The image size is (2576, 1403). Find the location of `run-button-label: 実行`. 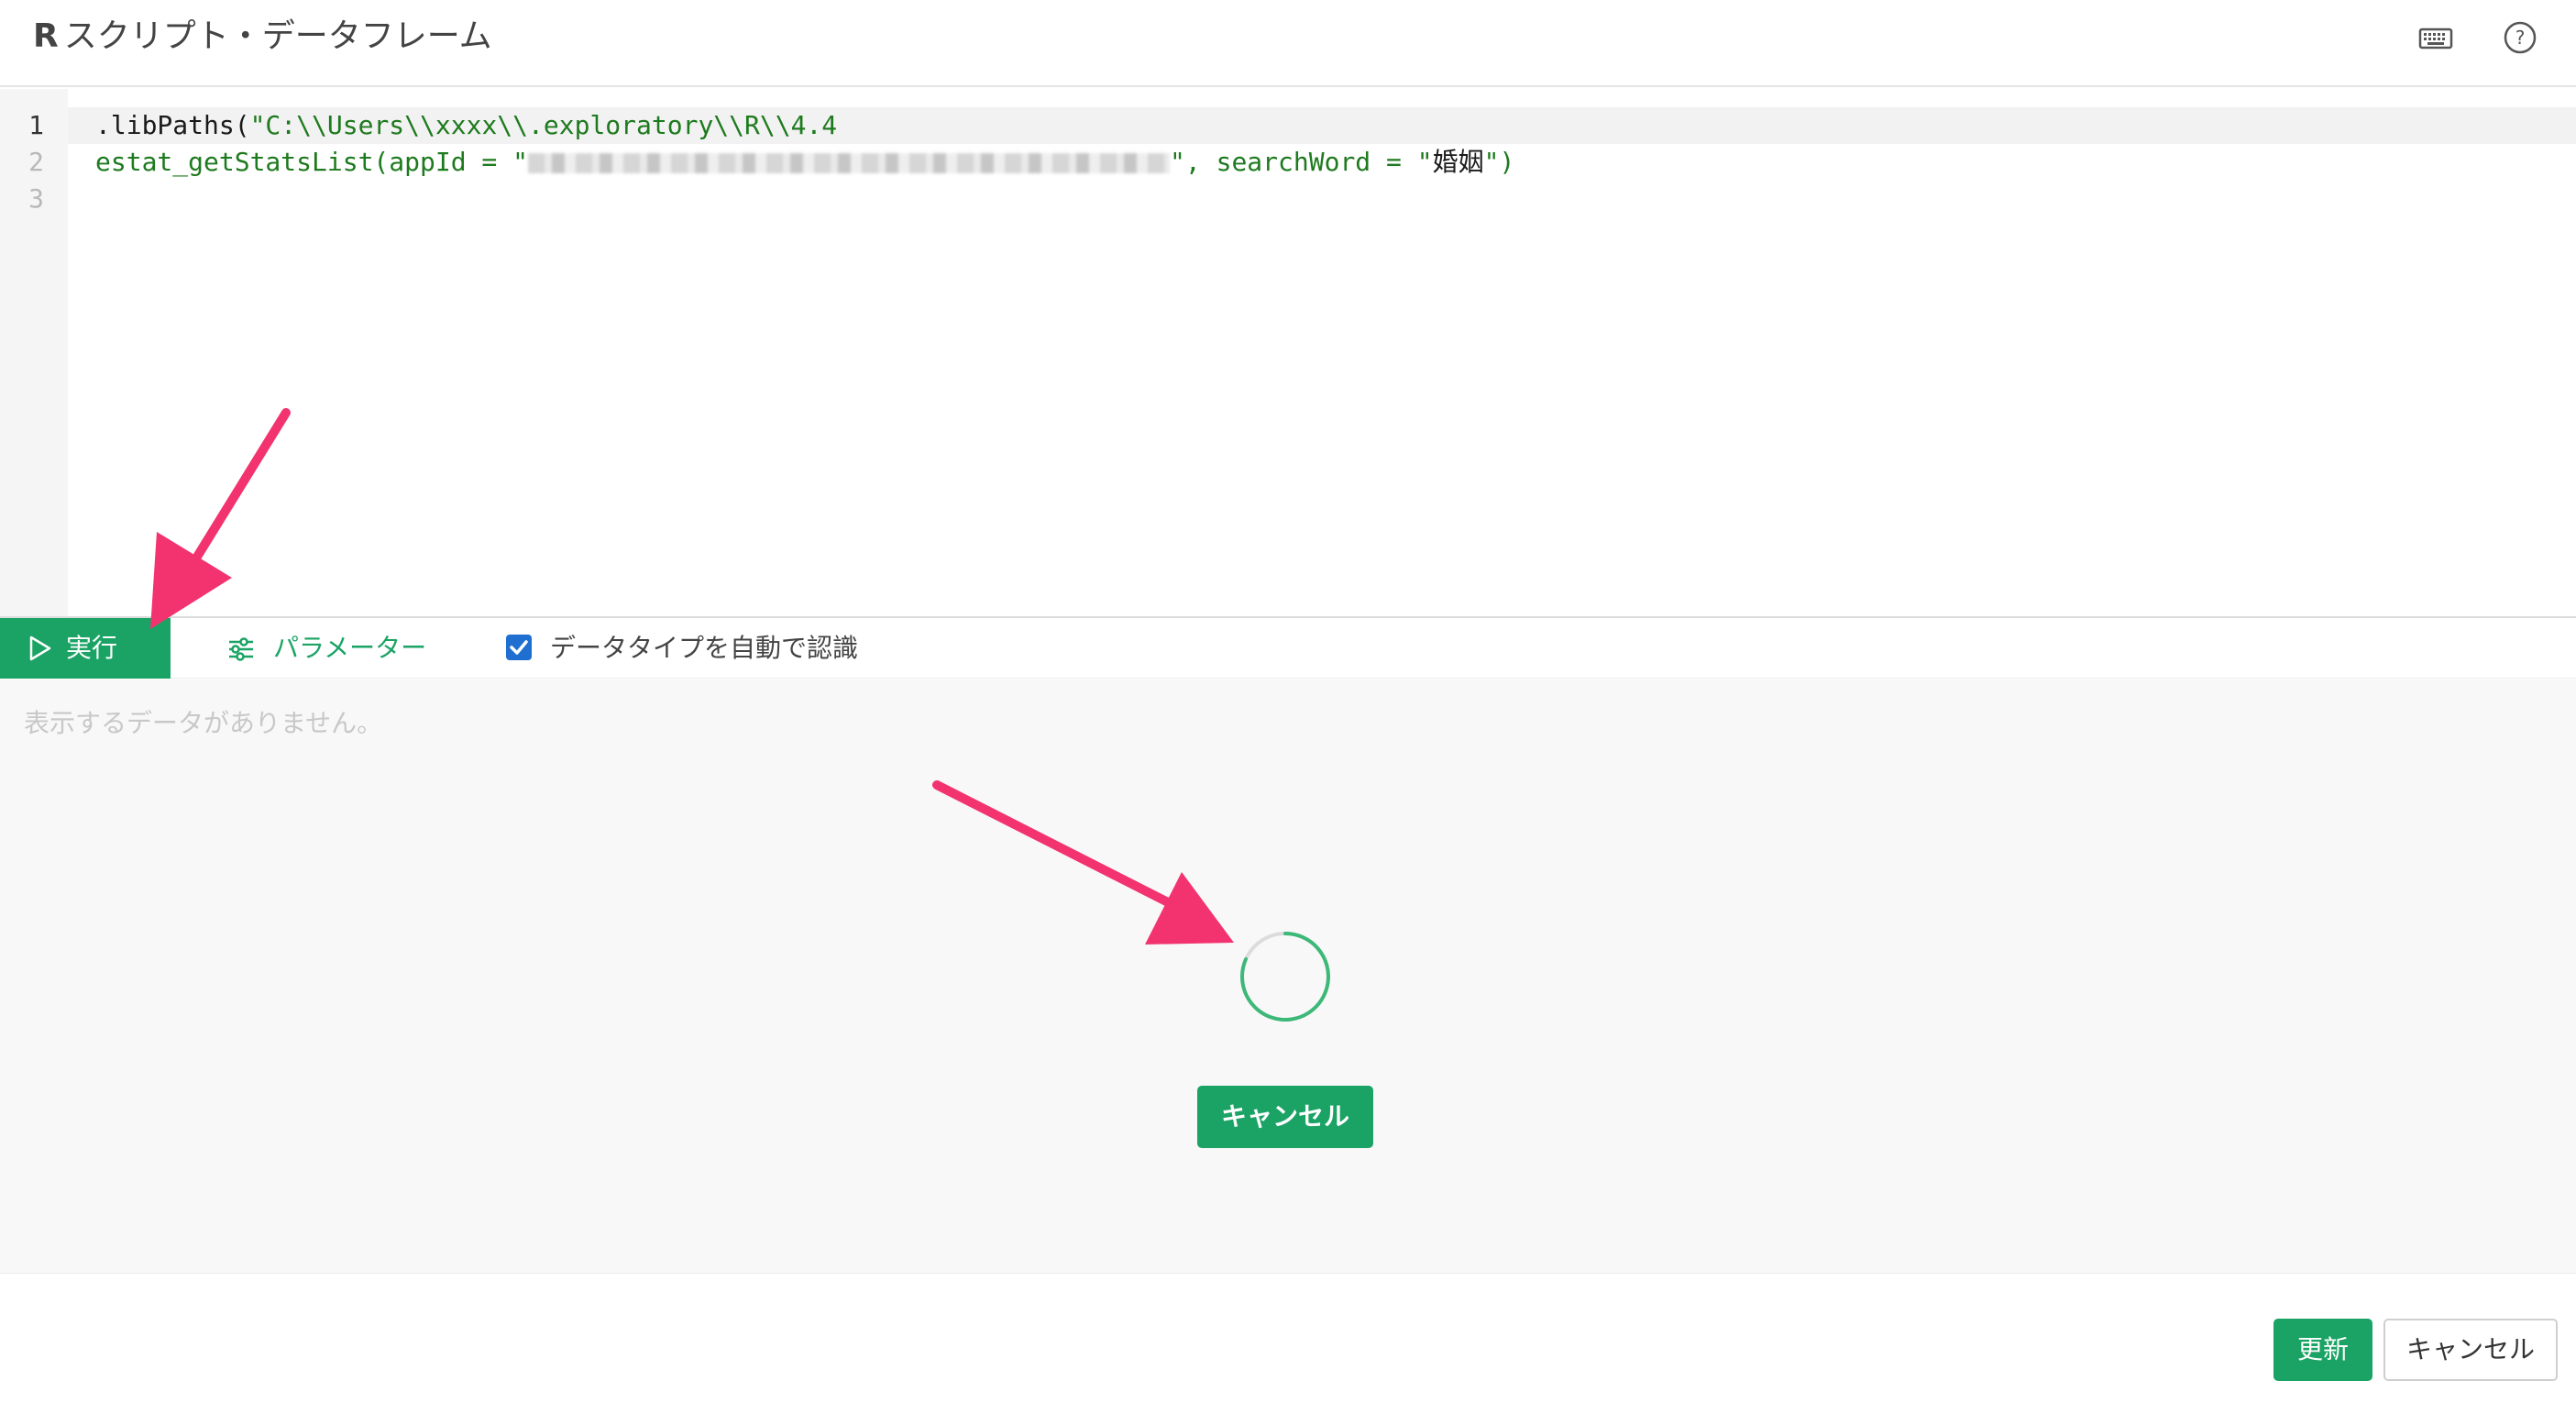

run-button-label: 実行 is located at coordinates (92, 648).